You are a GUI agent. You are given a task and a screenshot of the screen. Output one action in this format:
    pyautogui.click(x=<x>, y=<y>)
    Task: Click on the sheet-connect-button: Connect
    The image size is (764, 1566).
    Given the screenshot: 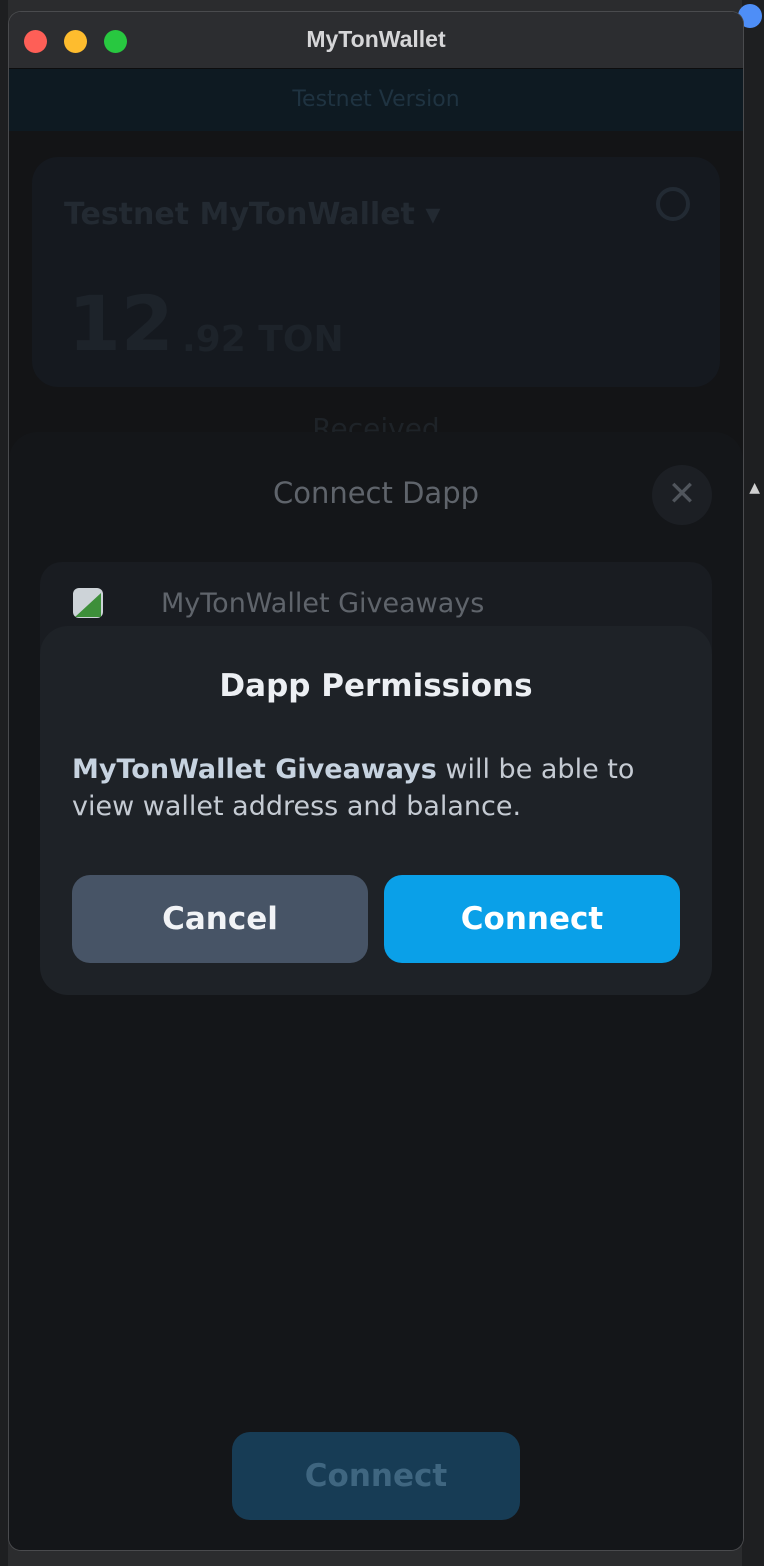 What is the action you would take?
    pyautogui.click(x=376, y=1476)
    